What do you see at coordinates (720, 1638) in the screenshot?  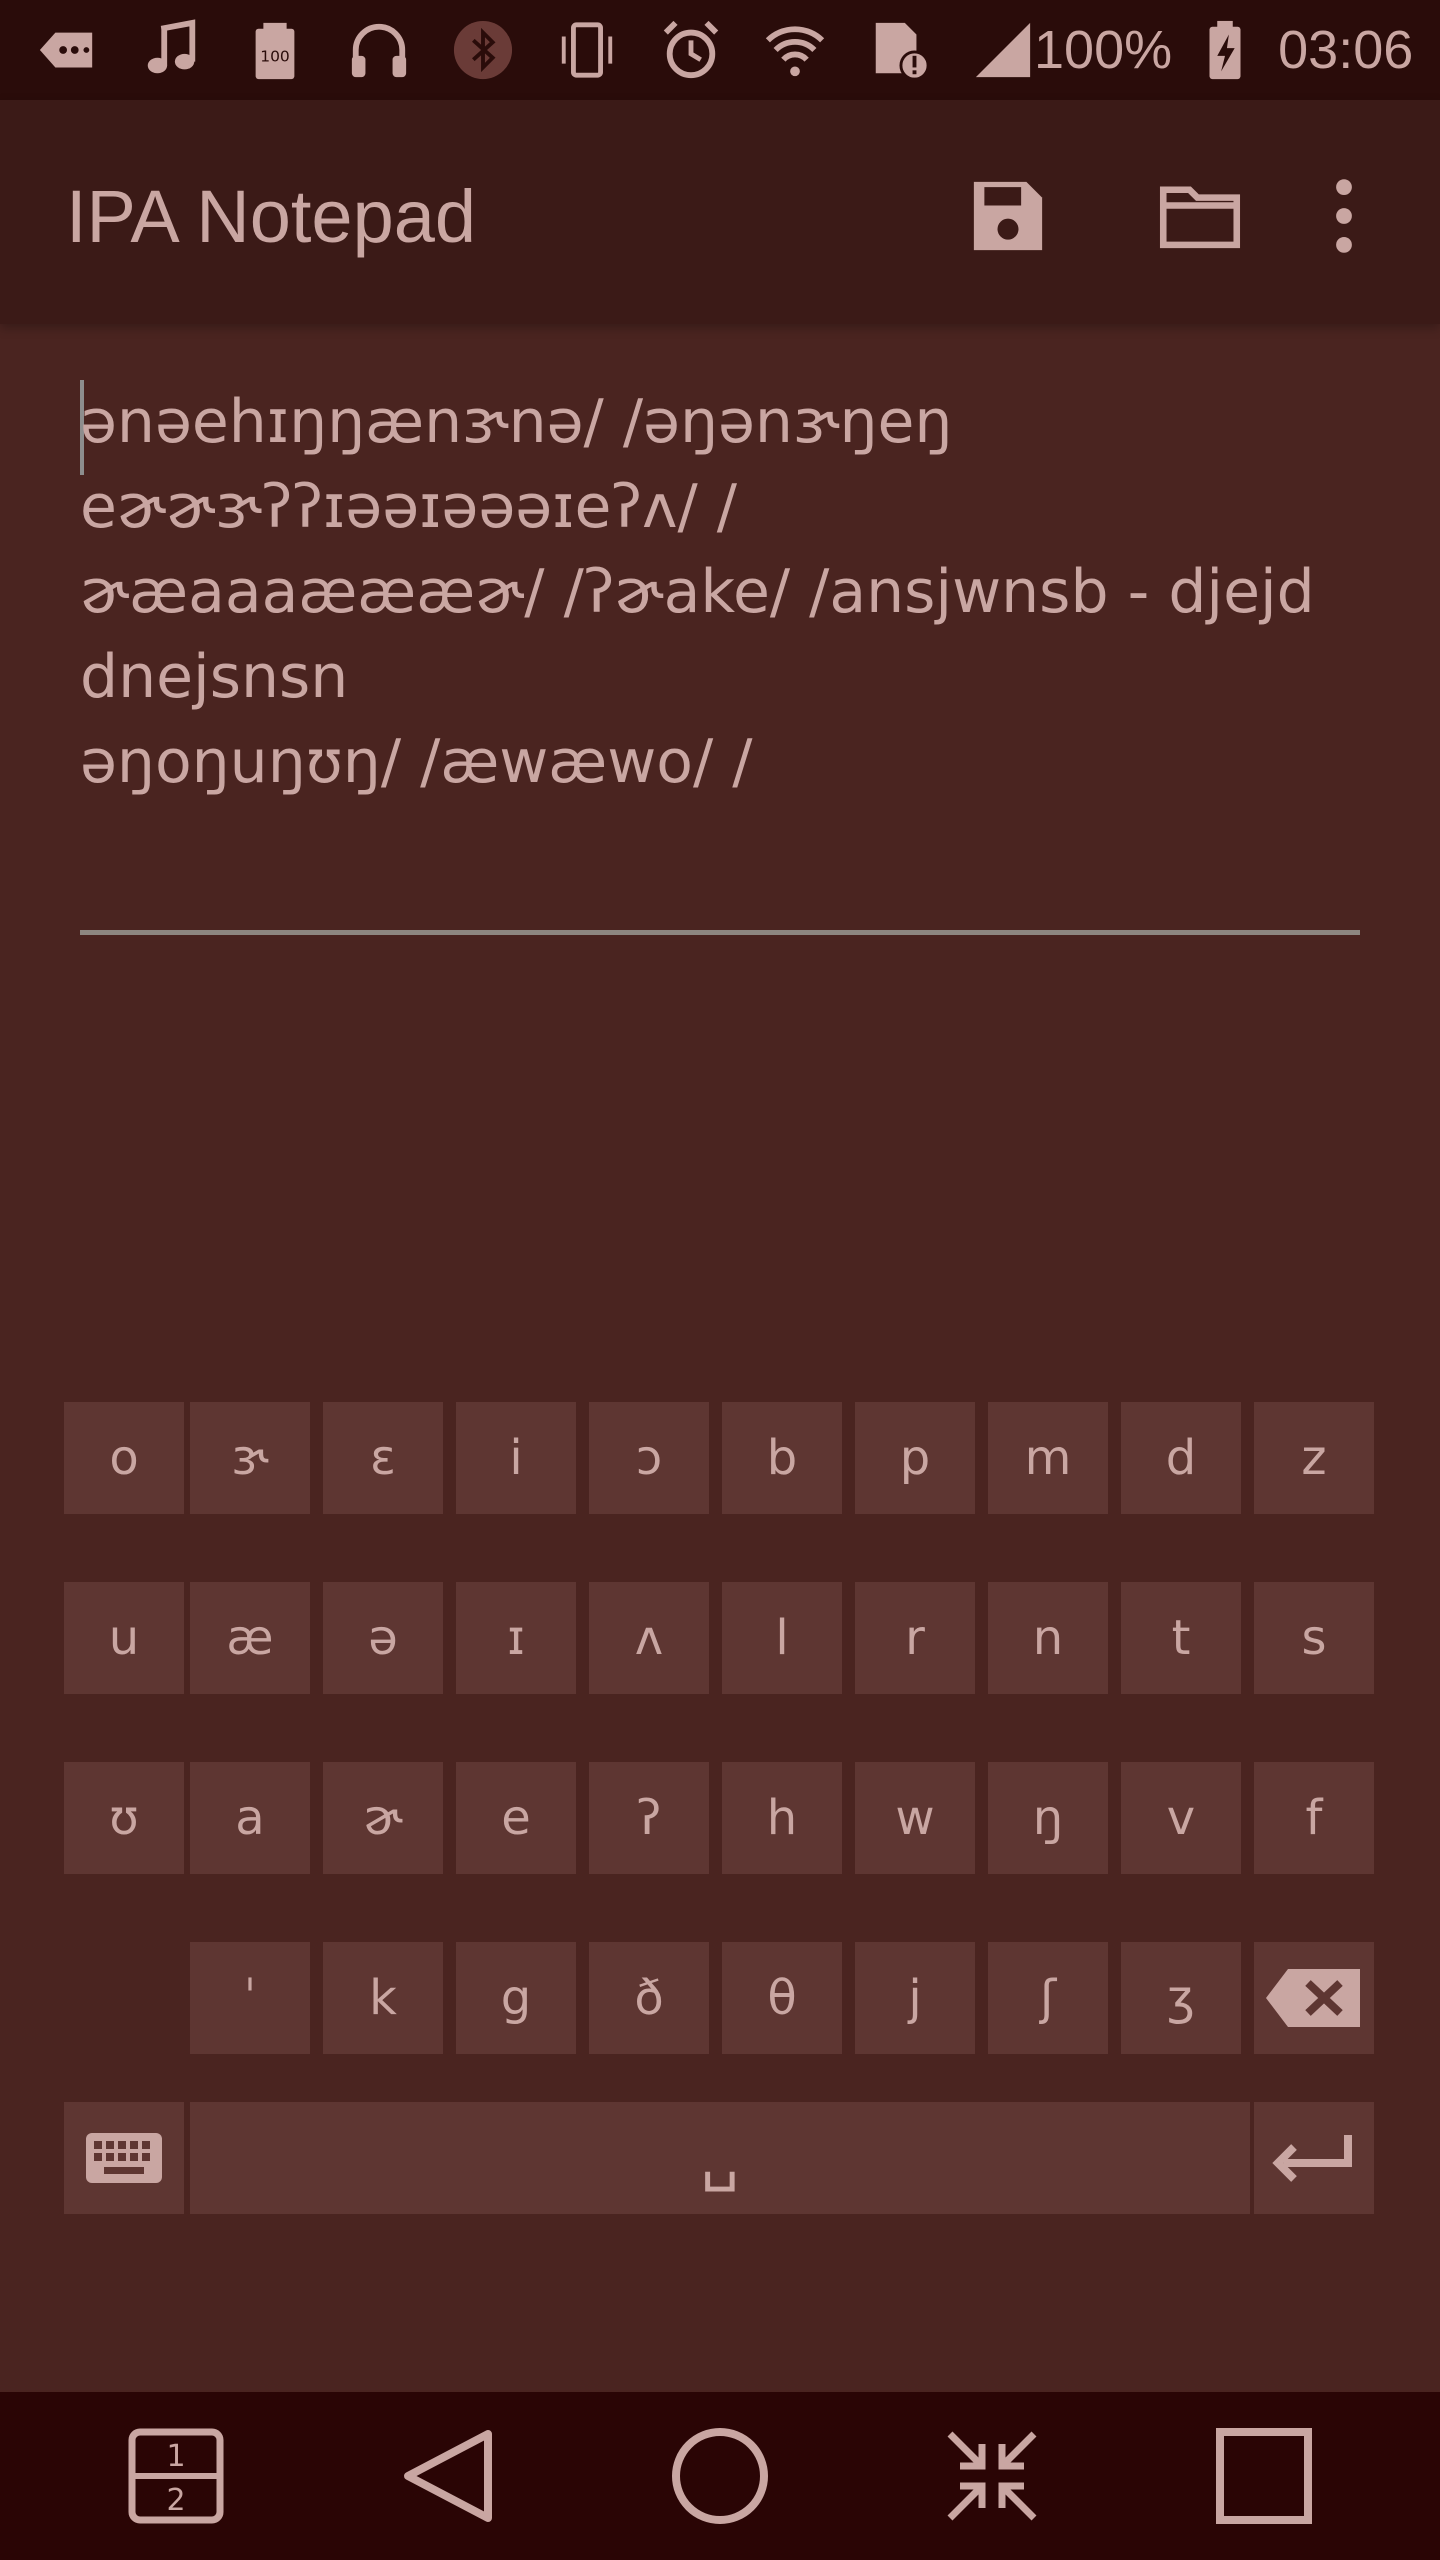 I see `keyboard-row-2: u æ ə ɪ ʌ l r n t s` at bounding box center [720, 1638].